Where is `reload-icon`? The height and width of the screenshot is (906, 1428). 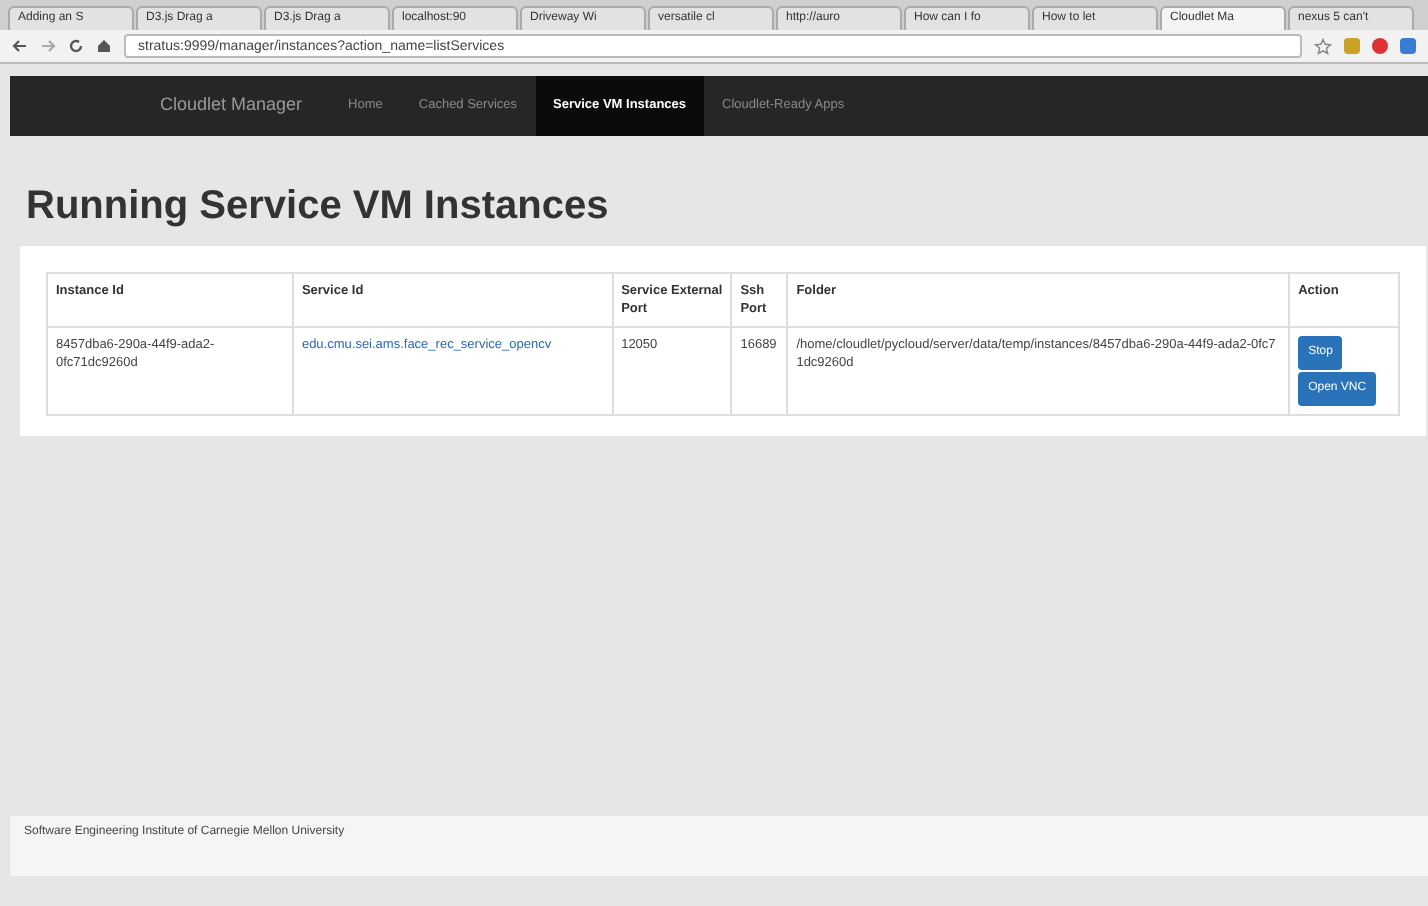
reload-icon is located at coordinates (76, 46).